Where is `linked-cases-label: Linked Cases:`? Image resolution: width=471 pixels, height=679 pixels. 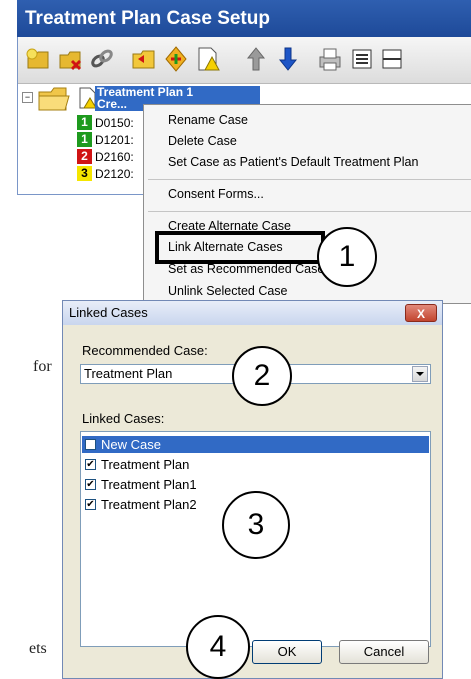
linked-cases-label: Linked Cases: is located at coordinates (123, 418).